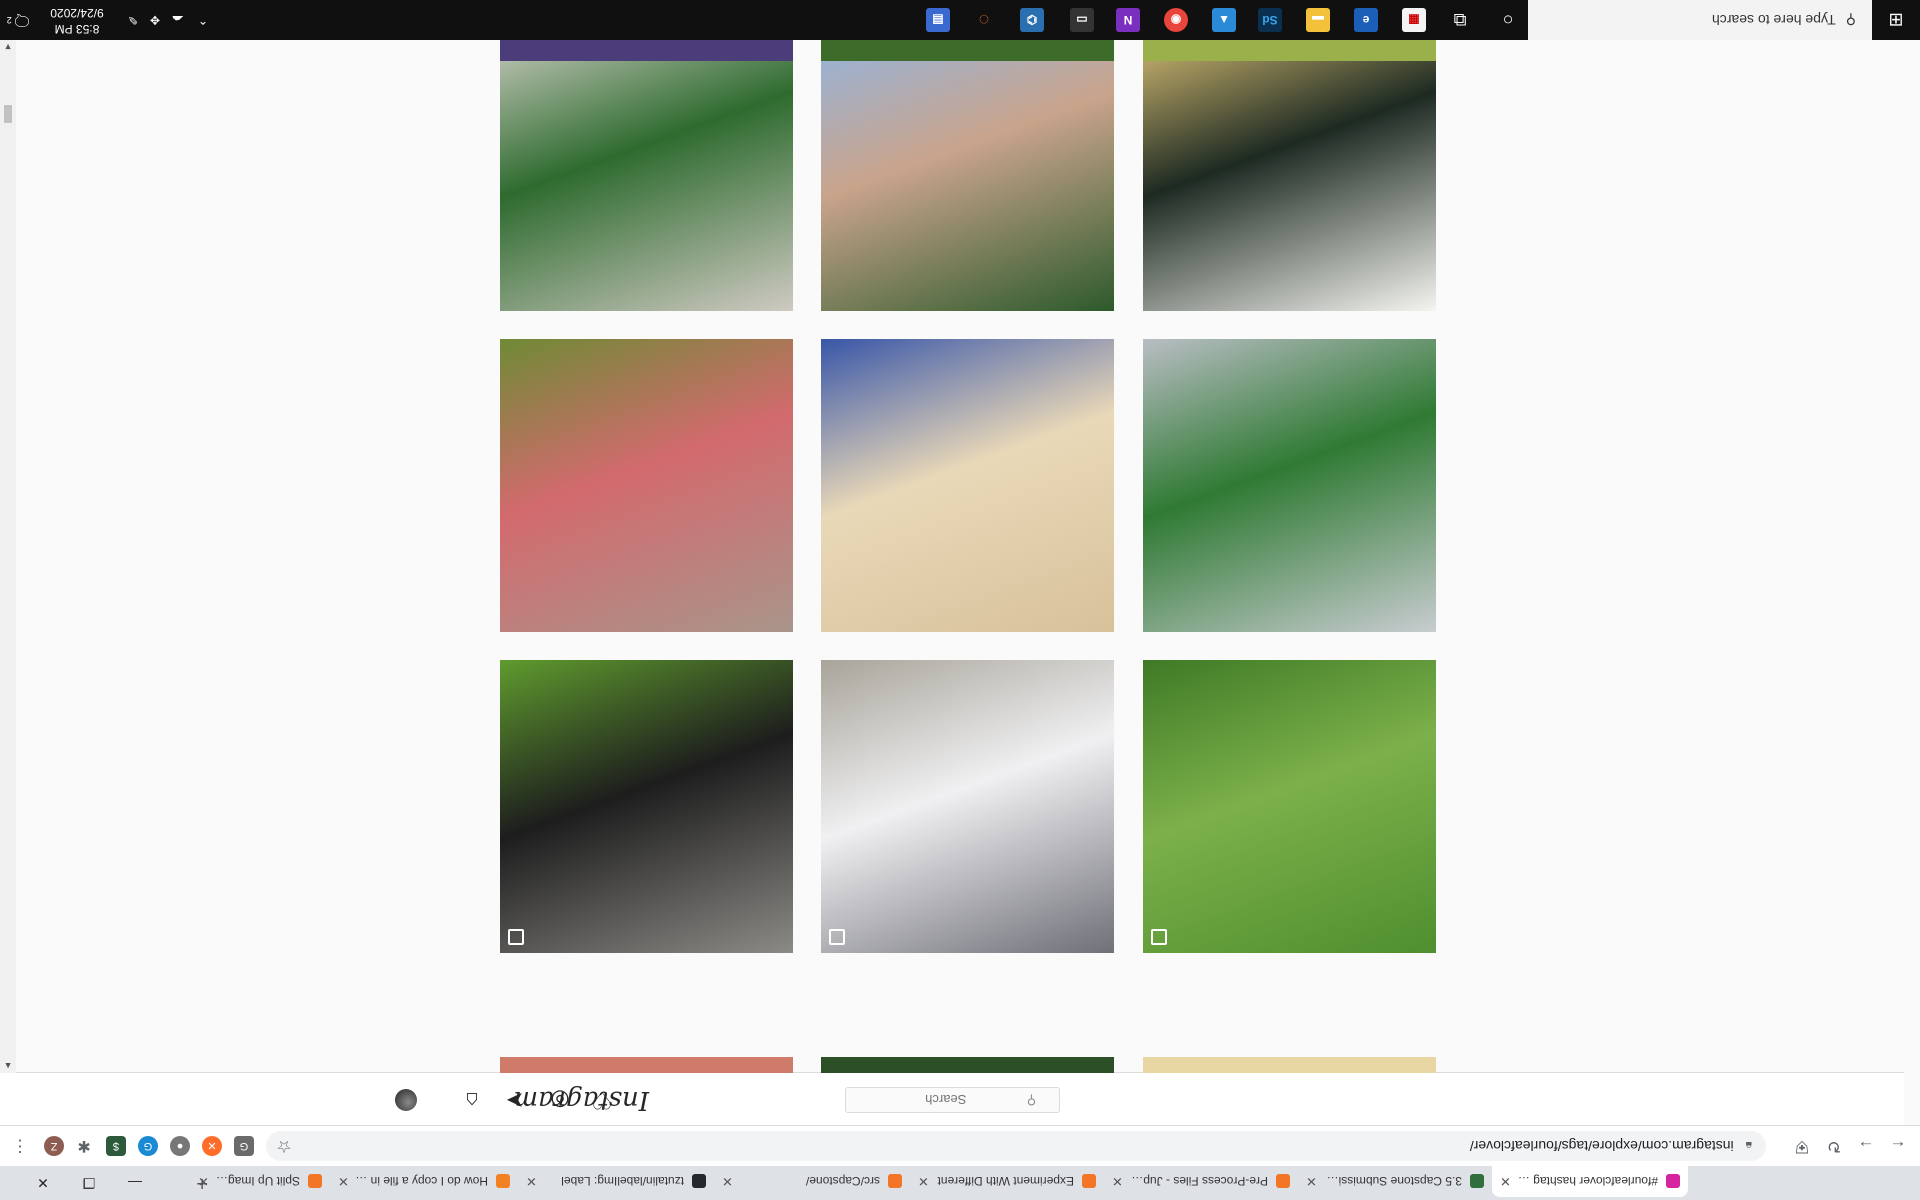 The height and width of the screenshot is (1200, 1920). I want to click on onenote-icon: N, so click(1128, 20).